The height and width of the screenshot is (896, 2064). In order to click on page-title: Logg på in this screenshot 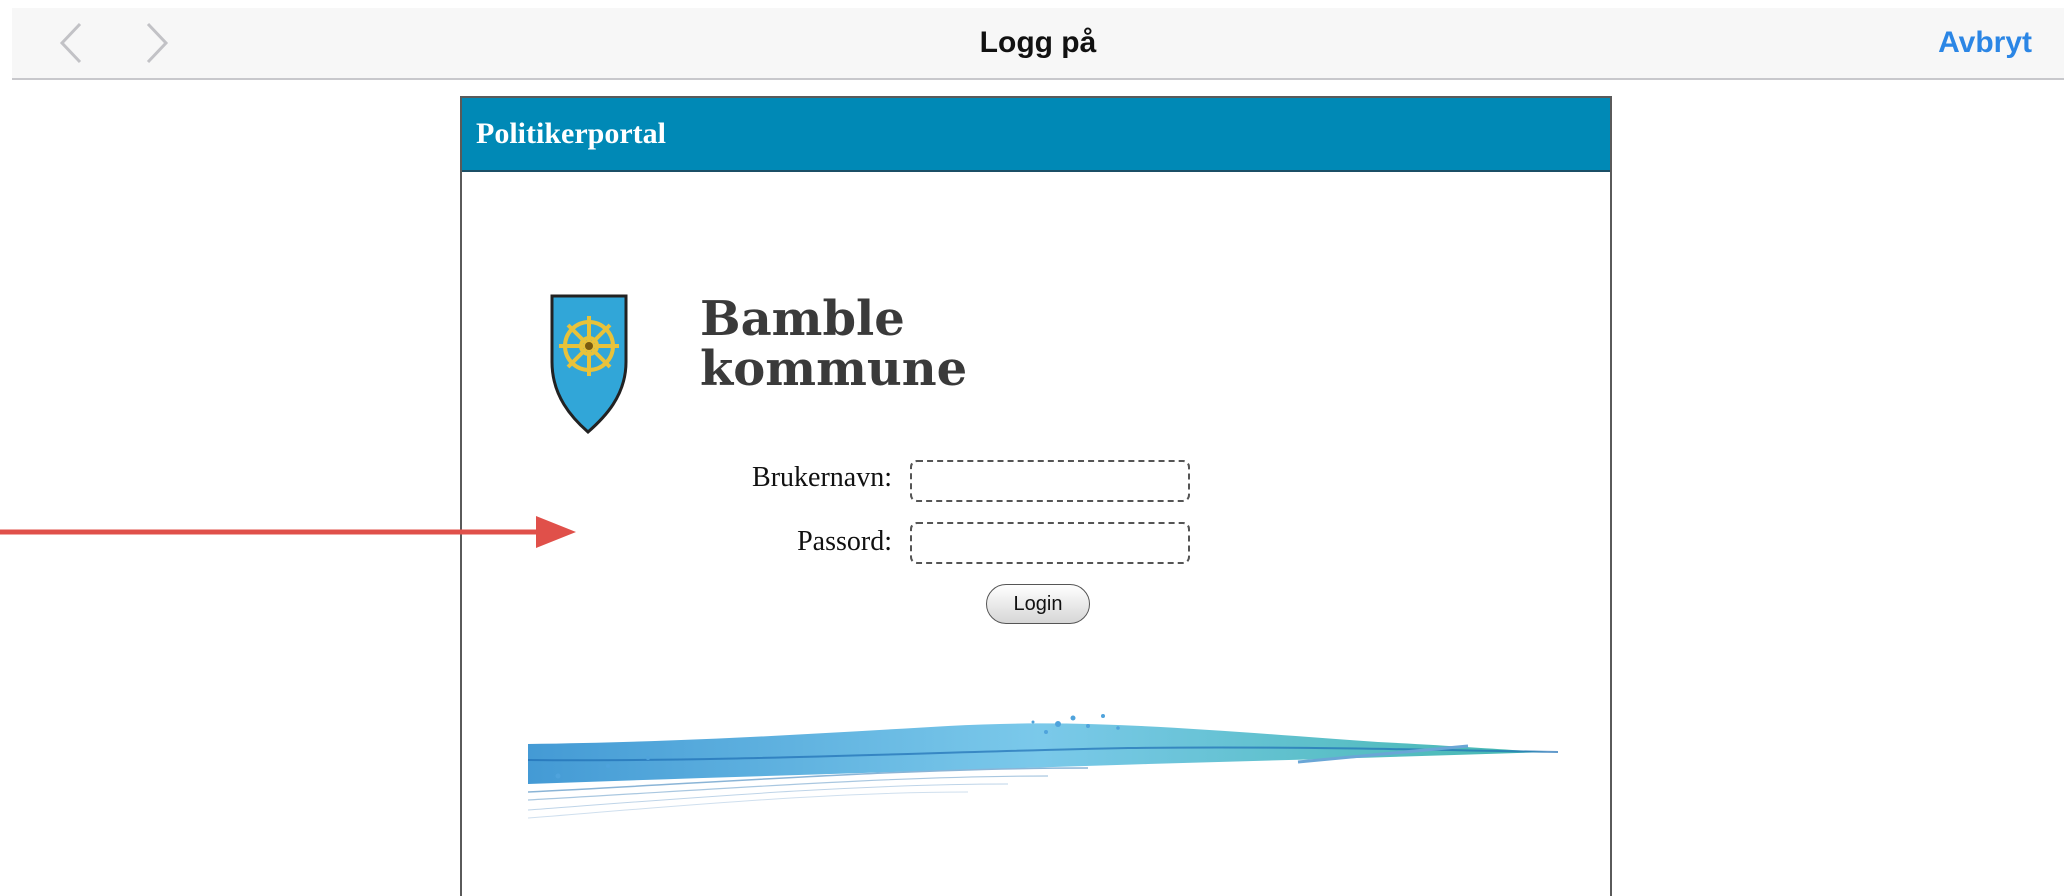, I will do `click(1038, 42)`.